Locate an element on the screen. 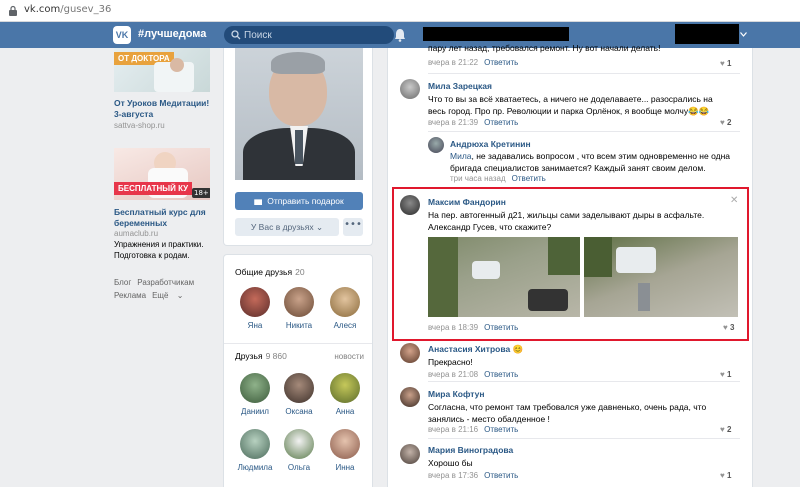 The image size is (800, 487). friends-header: Друзья 9 860 is located at coordinates (261, 356).